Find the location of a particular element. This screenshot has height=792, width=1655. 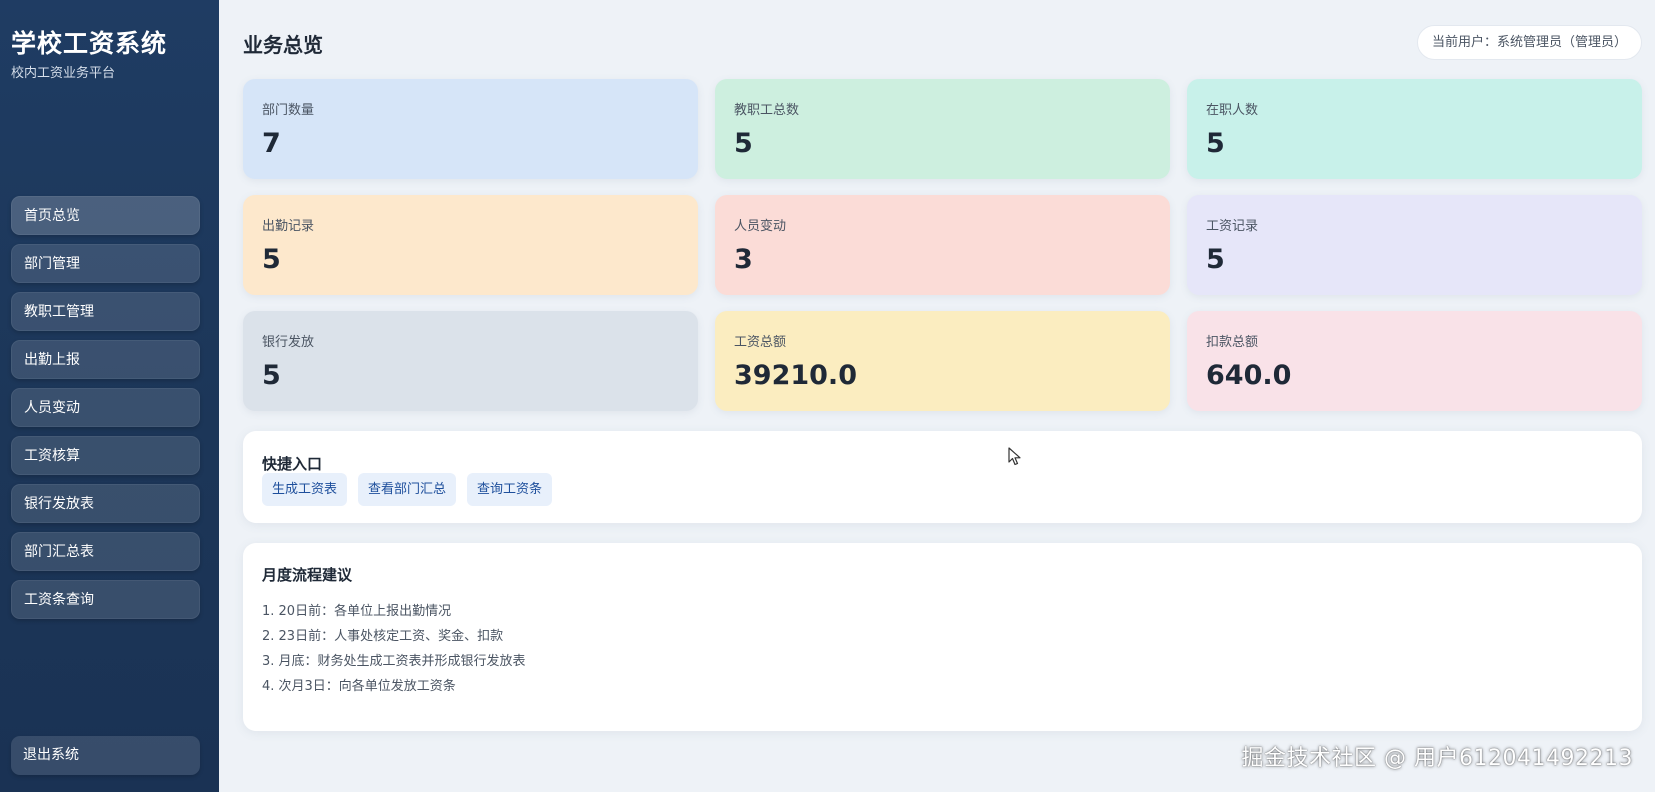

monthly-flow-title: 月度流程建议 is located at coordinates (307, 575).